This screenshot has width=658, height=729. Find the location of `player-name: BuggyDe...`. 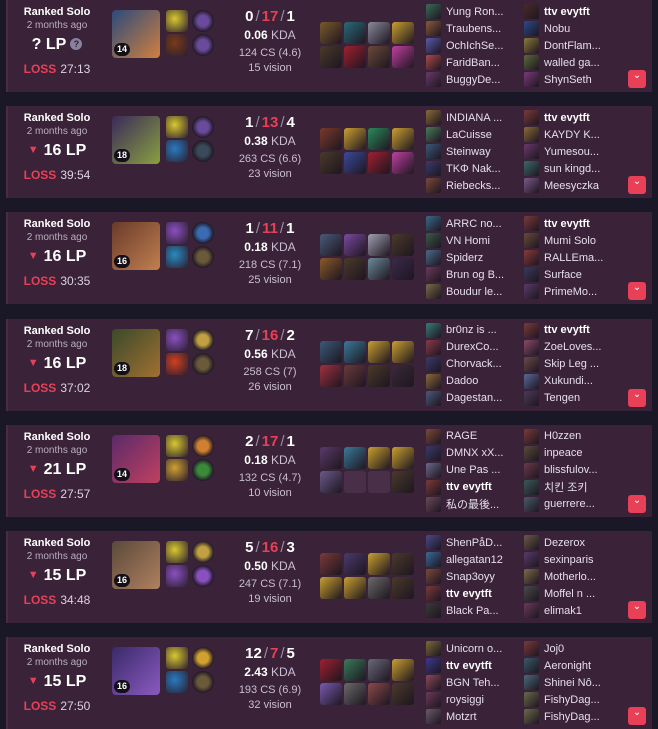

player-name: BuggyDe... is located at coordinates (473, 80).